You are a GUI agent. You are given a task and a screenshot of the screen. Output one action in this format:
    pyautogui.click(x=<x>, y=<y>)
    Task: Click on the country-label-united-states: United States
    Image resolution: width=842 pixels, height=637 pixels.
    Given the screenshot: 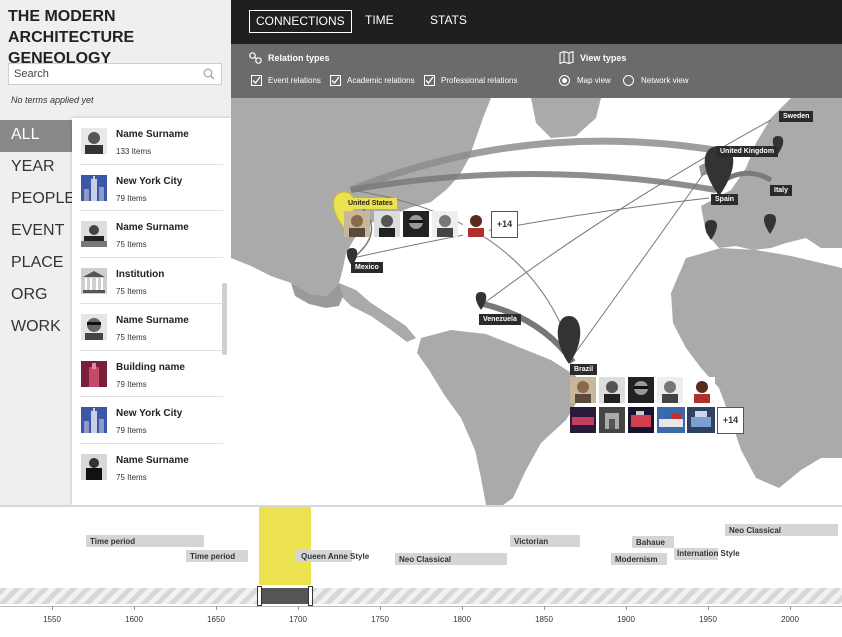 What is the action you would take?
    pyautogui.click(x=370, y=203)
    